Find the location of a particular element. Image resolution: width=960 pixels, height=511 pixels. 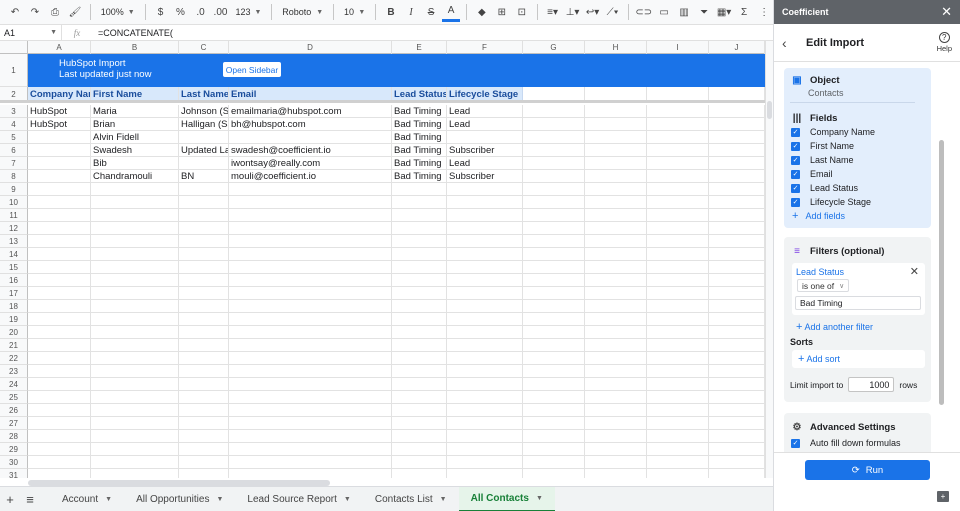

text-wrap-icon: ↩▾ is located at coordinates (593, 12).